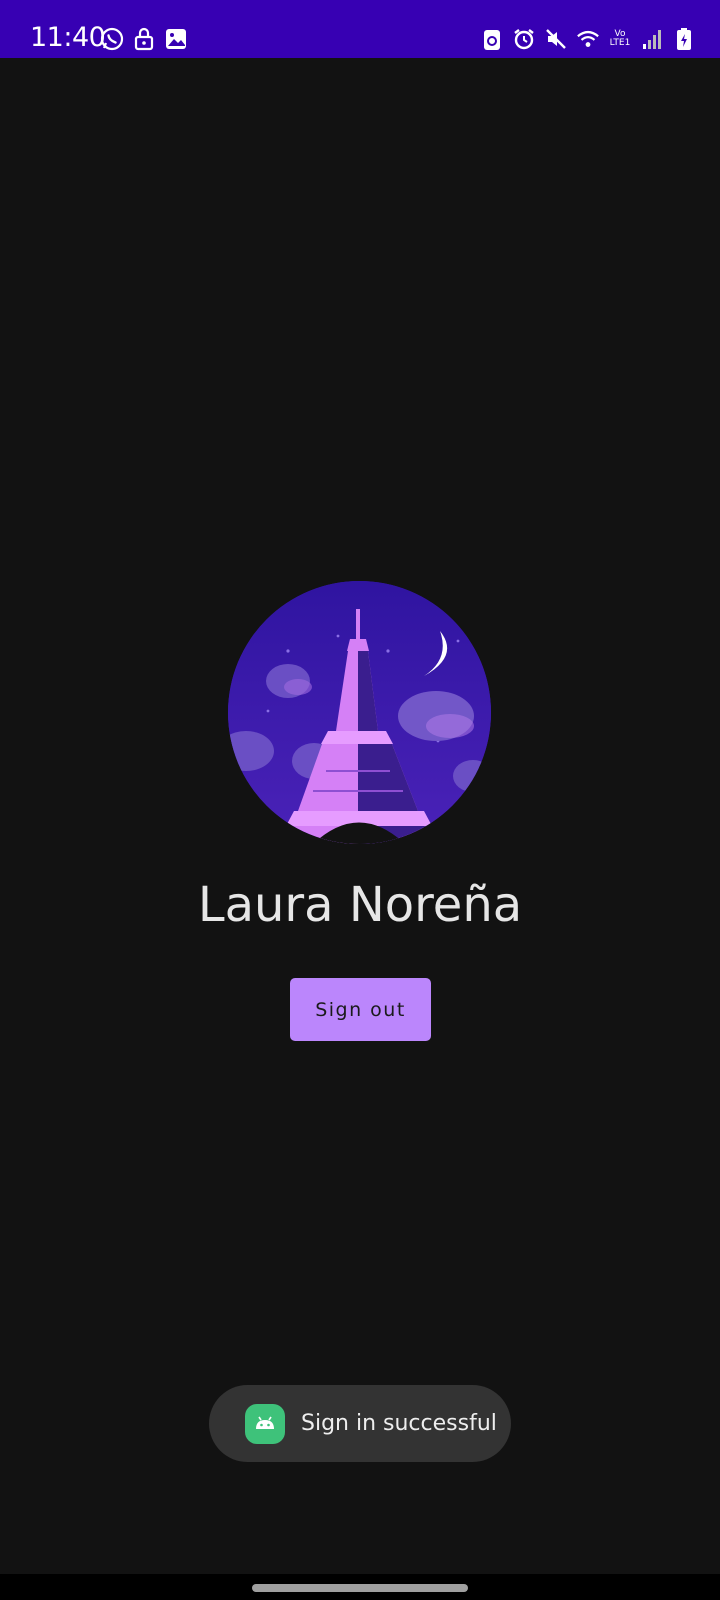 The image size is (720, 1600). I want to click on status-bar: 11:40 Vo LTE1, so click(360, 29).